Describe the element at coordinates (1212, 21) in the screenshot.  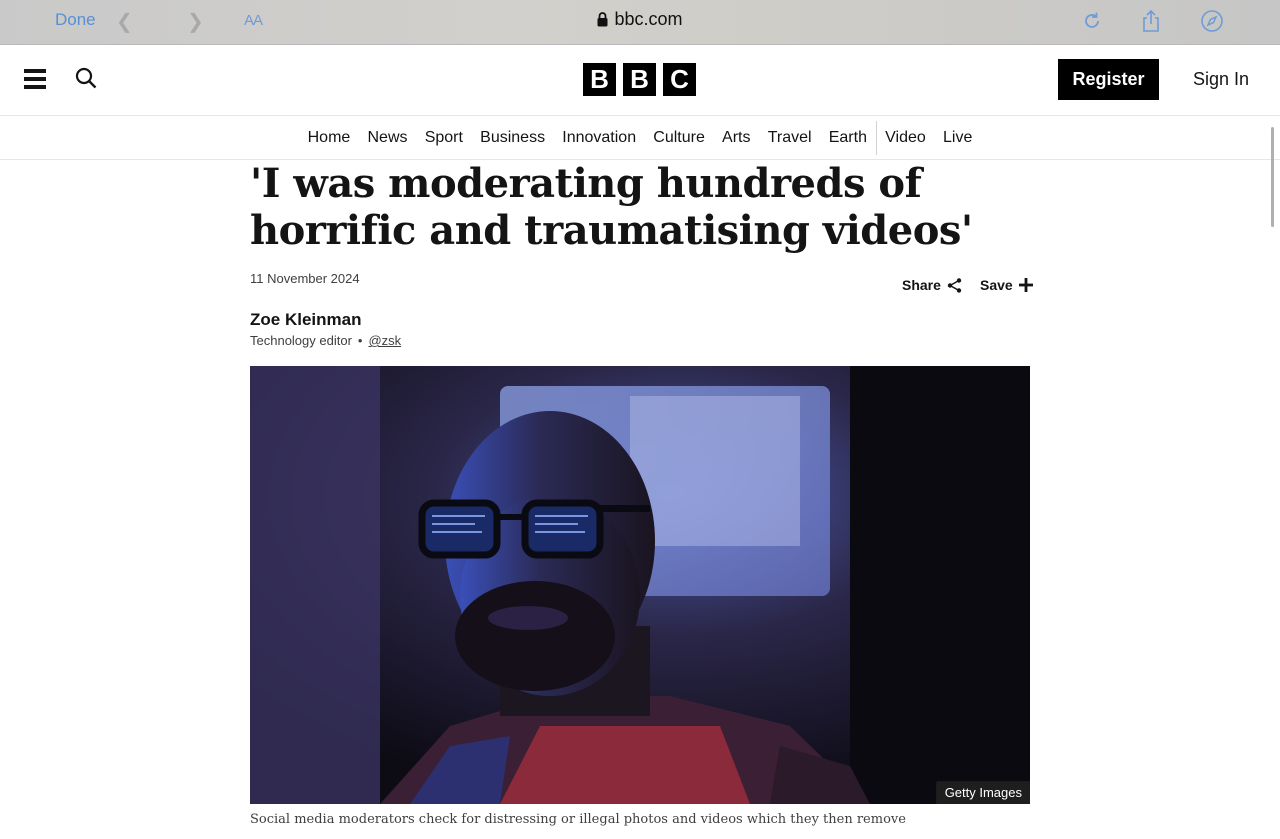
I see `compass-icon` at that location.